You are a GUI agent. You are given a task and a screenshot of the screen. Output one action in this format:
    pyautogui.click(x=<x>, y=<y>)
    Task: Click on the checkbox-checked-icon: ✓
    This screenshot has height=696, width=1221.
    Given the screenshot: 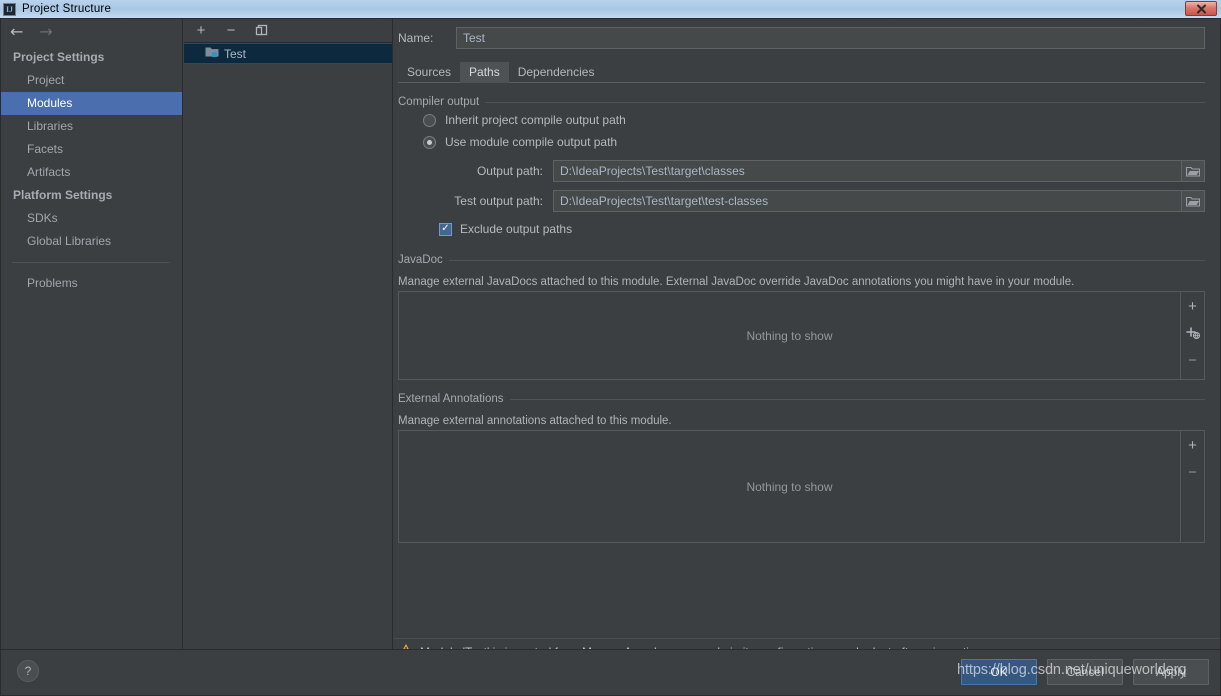 What is the action you would take?
    pyautogui.click(x=445, y=229)
    